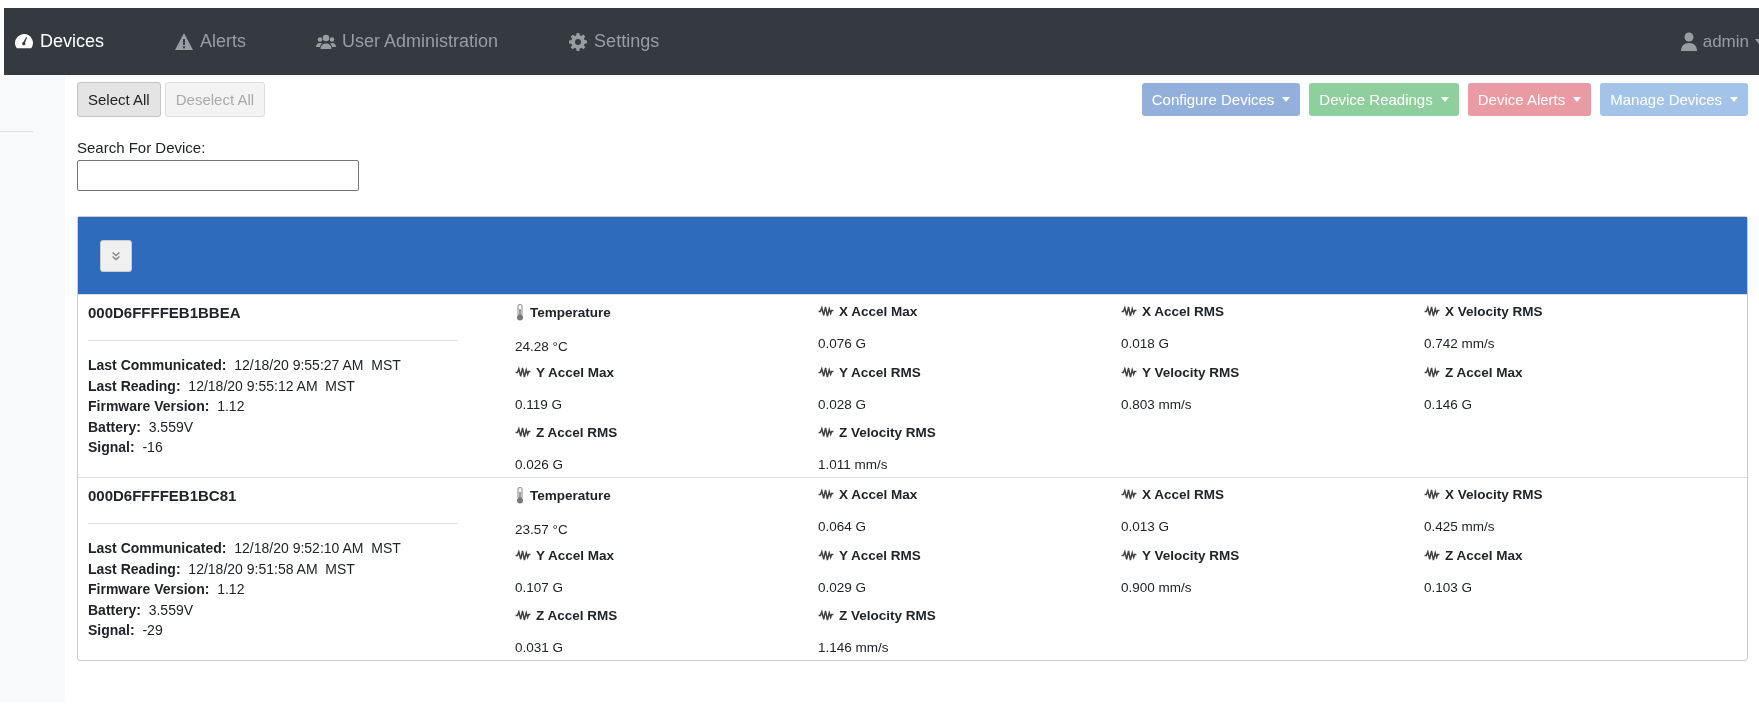 The image size is (1759, 710). I want to click on device-id: 000D6FFFFEB1BBEA, so click(165, 312).